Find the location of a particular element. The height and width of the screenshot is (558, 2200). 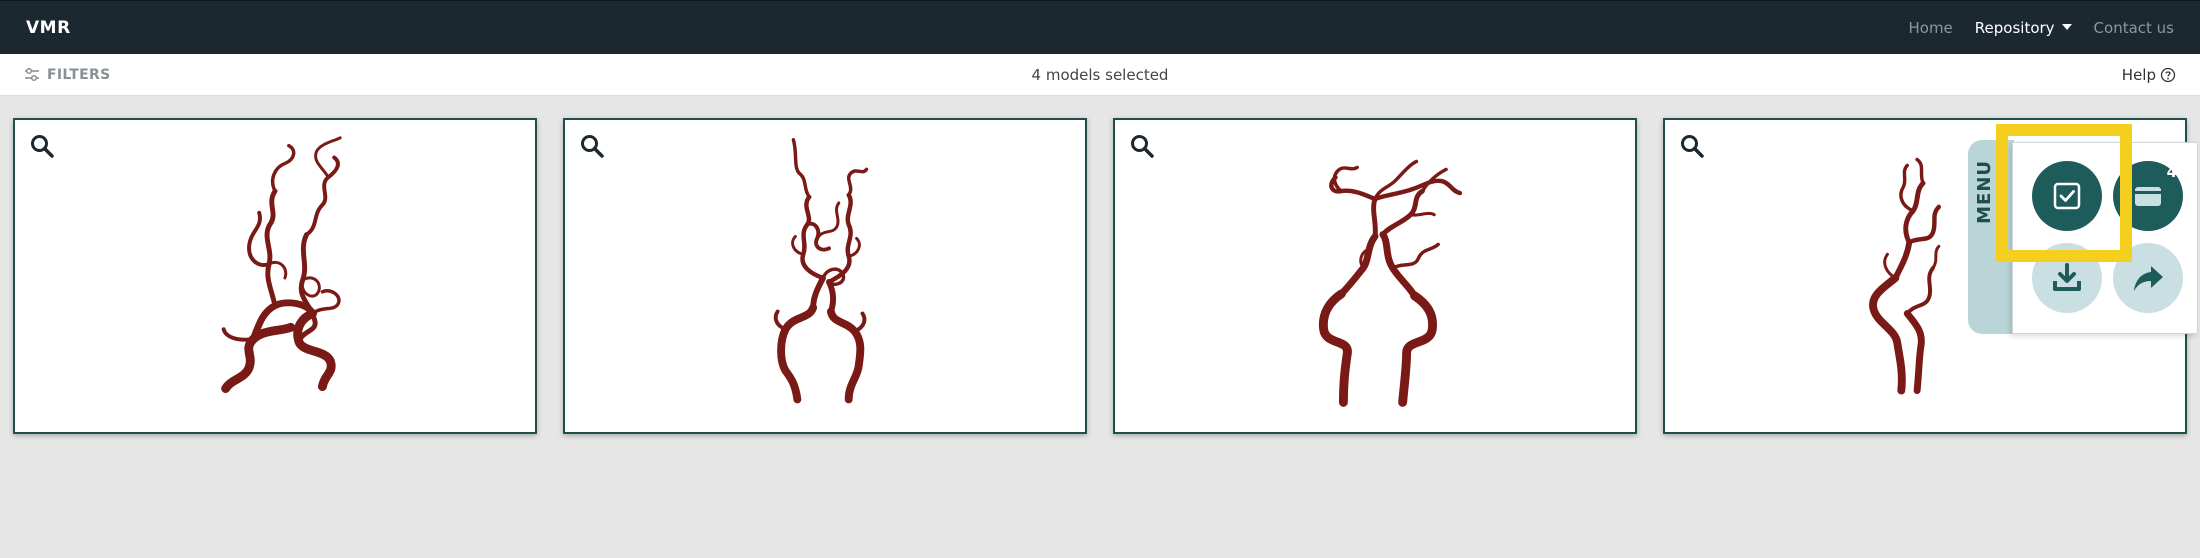

menu-panel: 4 is located at coordinates (2105, 238).